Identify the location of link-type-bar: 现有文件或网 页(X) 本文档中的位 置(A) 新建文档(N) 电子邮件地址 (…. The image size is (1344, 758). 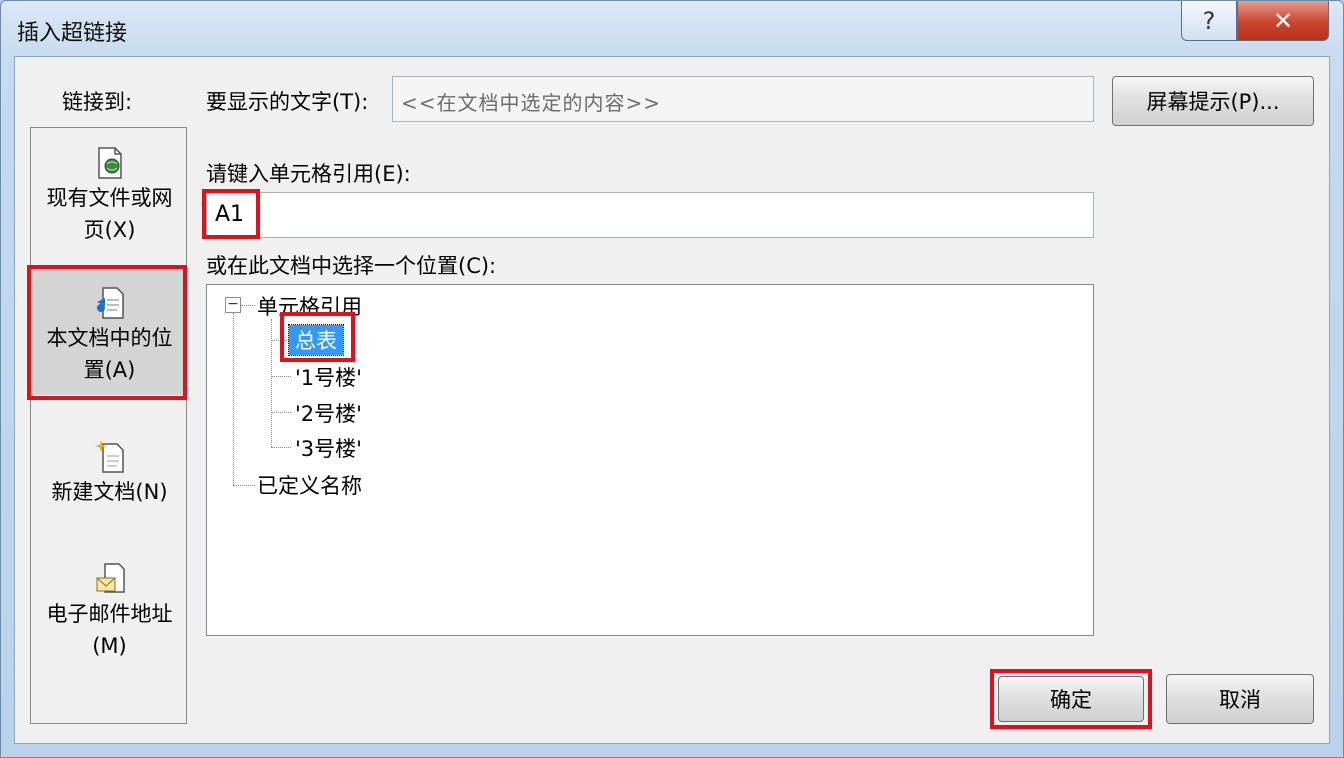
(109, 425).